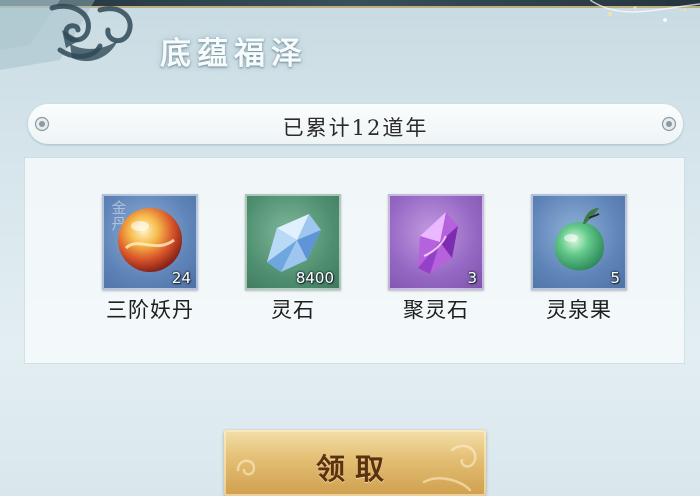 The height and width of the screenshot is (496, 700). I want to click on reward-icon-frame: 3, so click(436, 242).